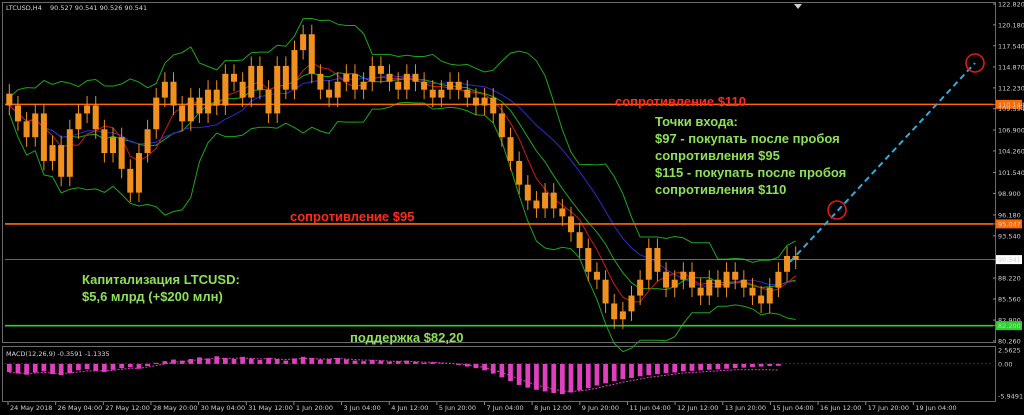 The width and height of the screenshot is (1024, 415). What do you see at coordinates (935, 408) in the screenshot?
I see `time-tick-label: 19 Jun 04:00` at bounding box center [935, 408].